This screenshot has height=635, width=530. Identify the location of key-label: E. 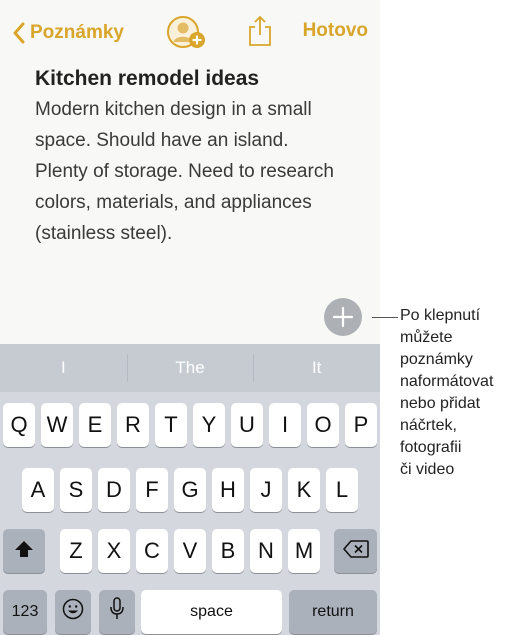
(95, 424).